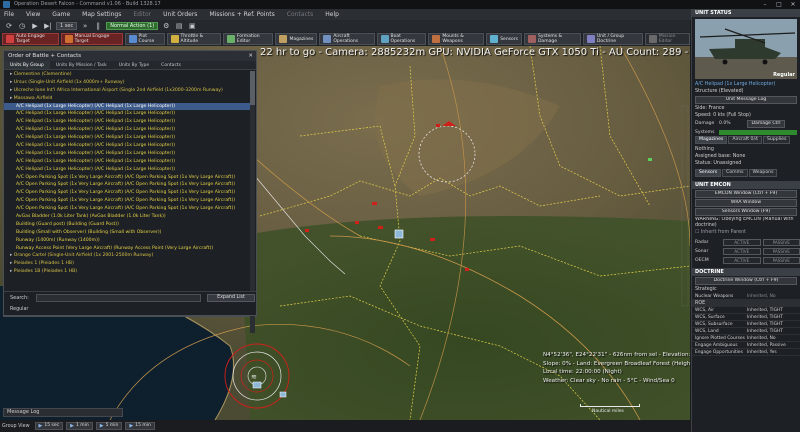 Image resolution: width=800 pixels, height=432 pixels. I want to click on unit-order-button-6: Aircraft Operations, so click(347, 39).